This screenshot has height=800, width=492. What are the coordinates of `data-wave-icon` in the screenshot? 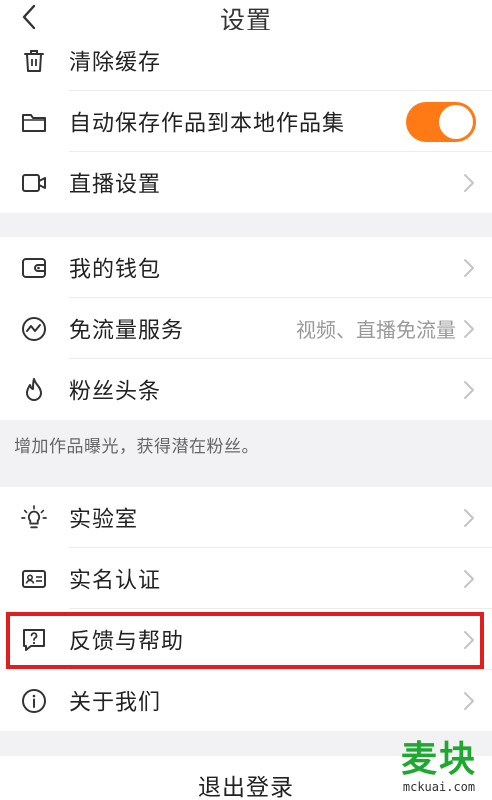 It's located at (34, 329).